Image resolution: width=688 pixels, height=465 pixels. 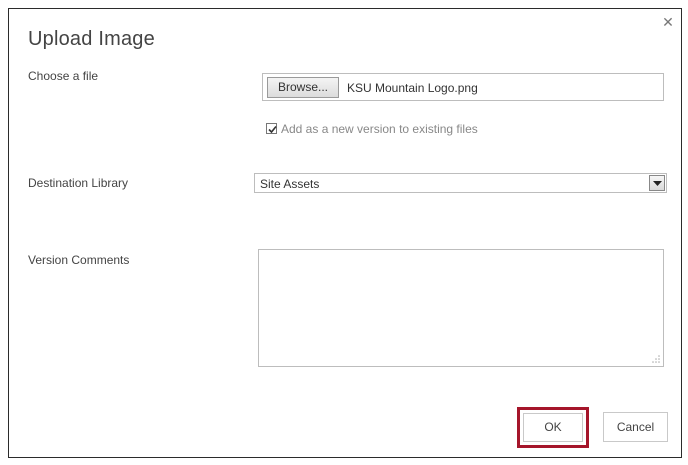 I want to click on add-version-checkbox, so click(x=271, y=128).